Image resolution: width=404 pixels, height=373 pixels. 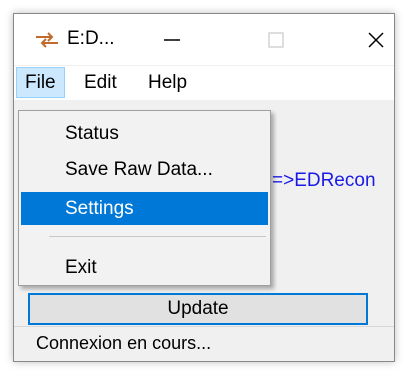 I want to click on menu-separator, so click(x=157, y=236).